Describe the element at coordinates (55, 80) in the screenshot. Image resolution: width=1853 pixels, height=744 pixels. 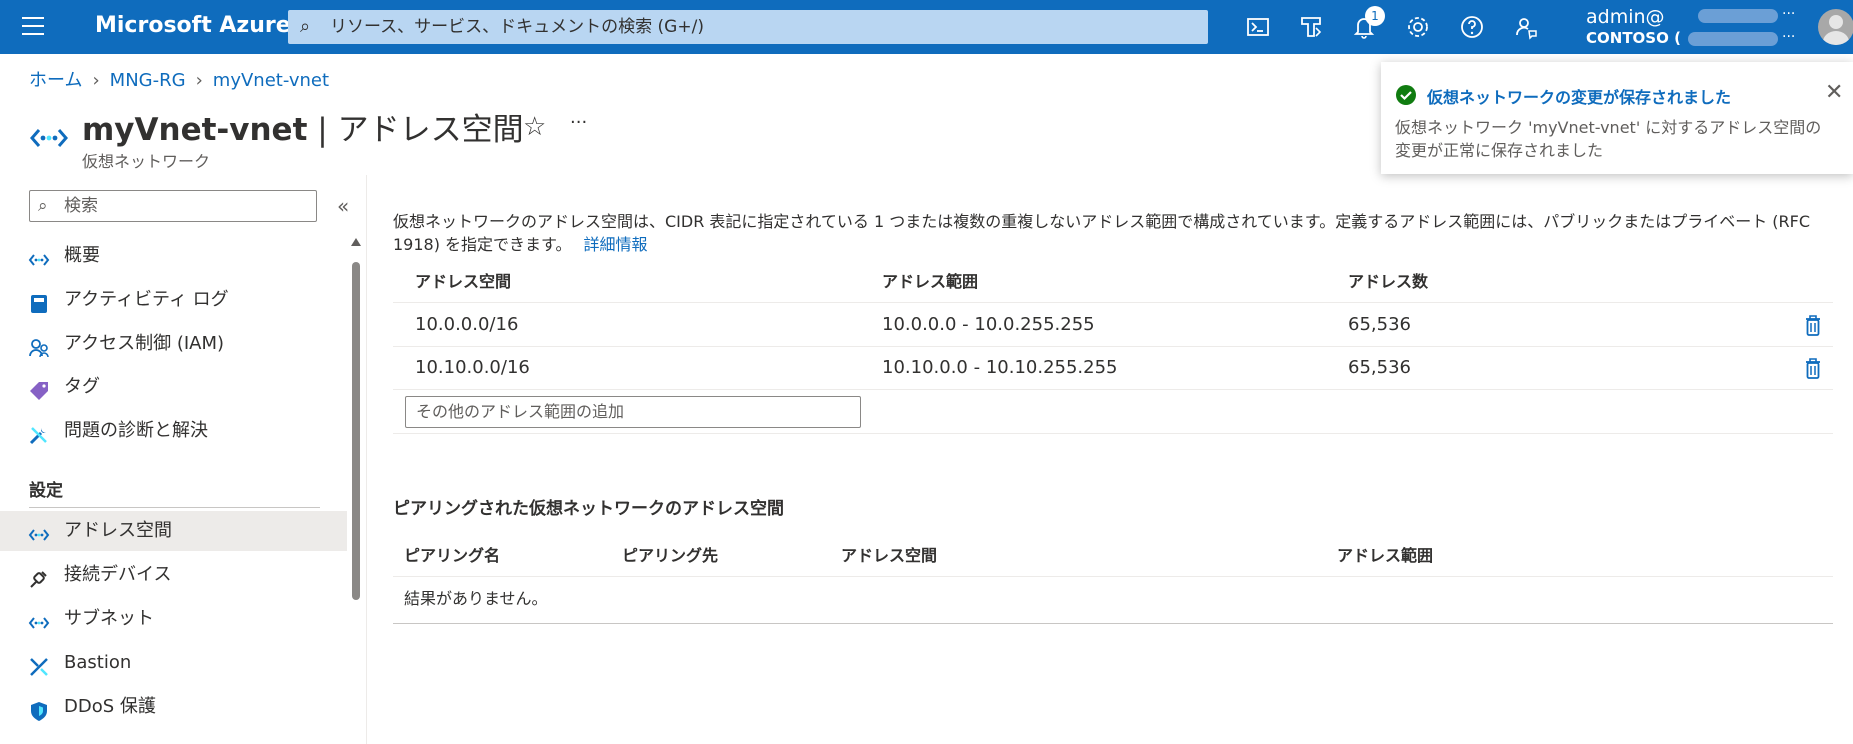
I see `breadcrumb-home: ホーム` at that location.